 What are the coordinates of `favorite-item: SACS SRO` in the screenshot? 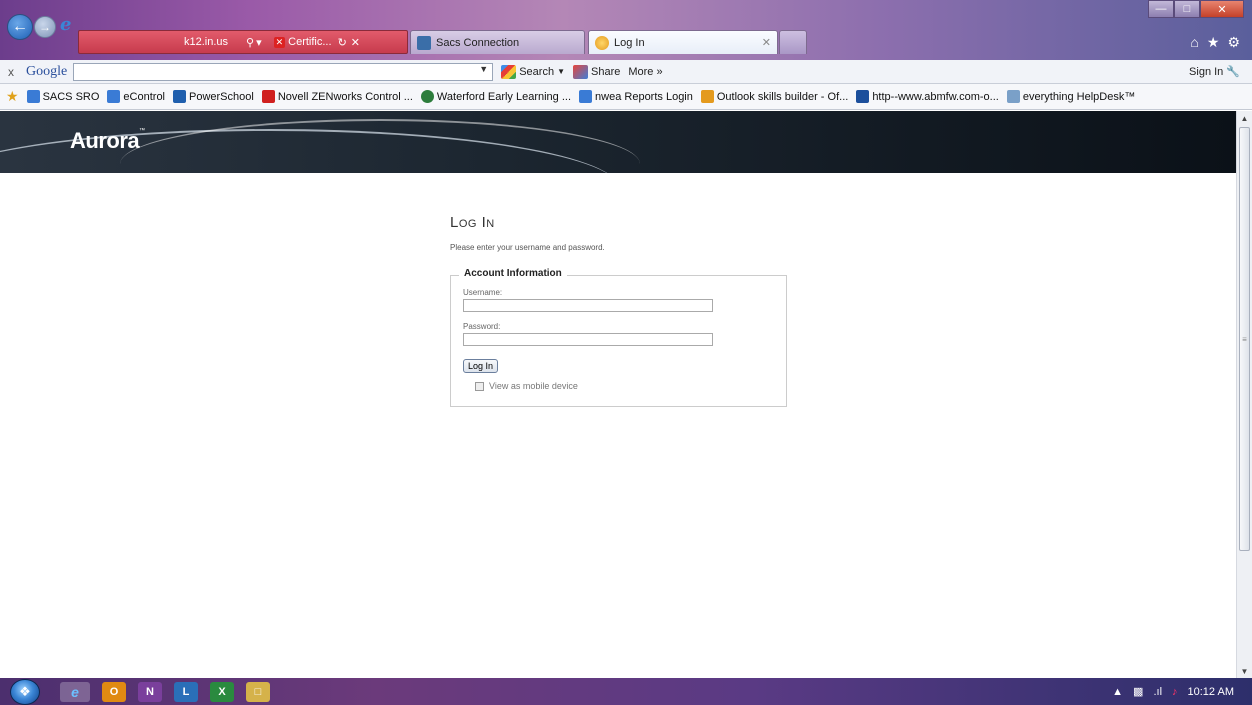 It's located at (63, 96).